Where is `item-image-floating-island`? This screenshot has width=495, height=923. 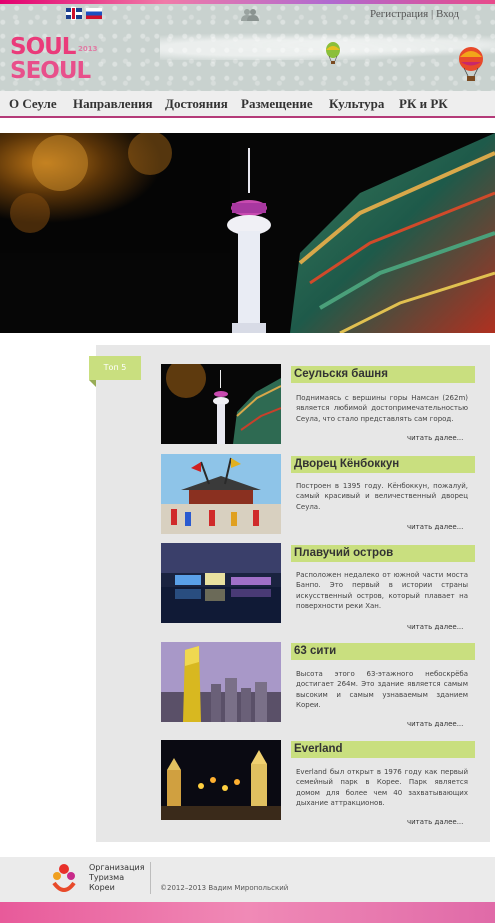 item-image-floating-island is located at coordinates (221, 583).